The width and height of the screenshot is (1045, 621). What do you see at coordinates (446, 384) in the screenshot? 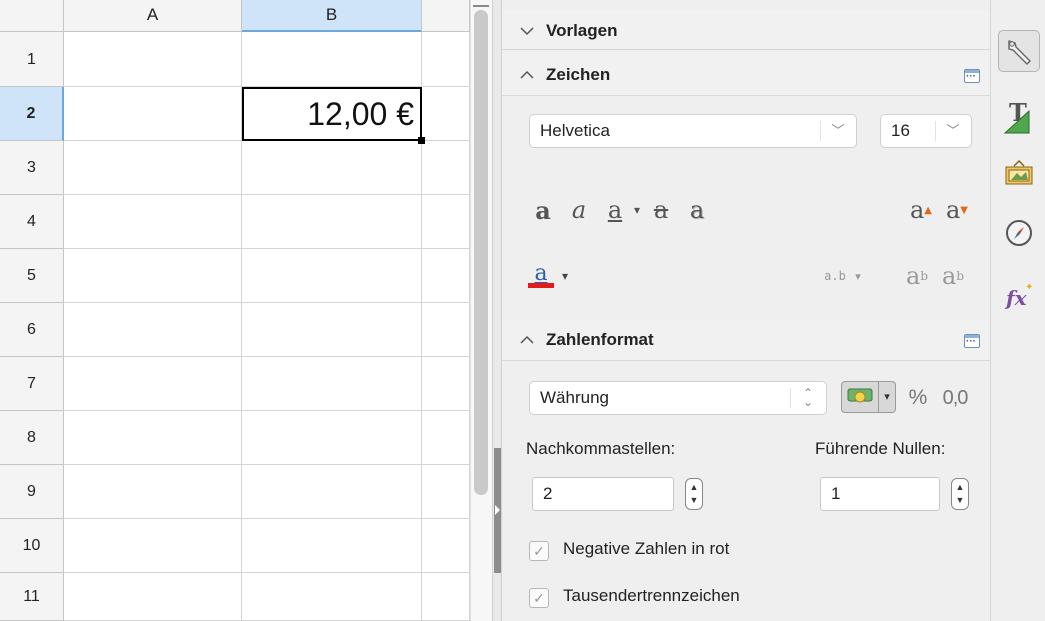
I see `cell-c7` at bounding box center [446, 384].